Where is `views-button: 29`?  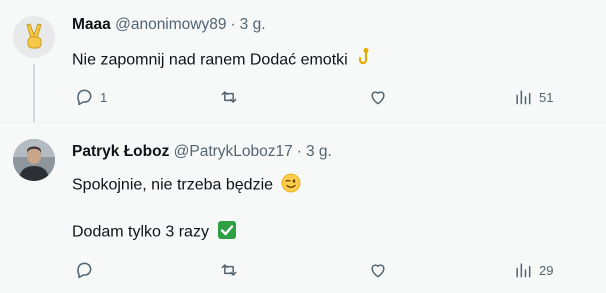
views-button: 29 is located at coordinates (533, 270).